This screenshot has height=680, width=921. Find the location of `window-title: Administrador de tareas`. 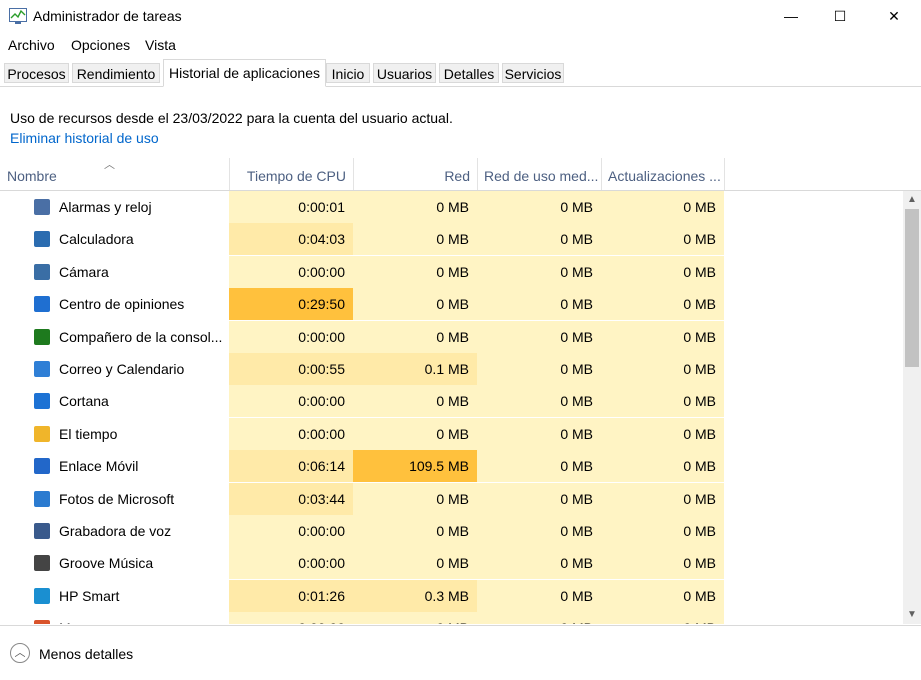

window-title: Administrador de tareas is located at coordinates (107, 16).